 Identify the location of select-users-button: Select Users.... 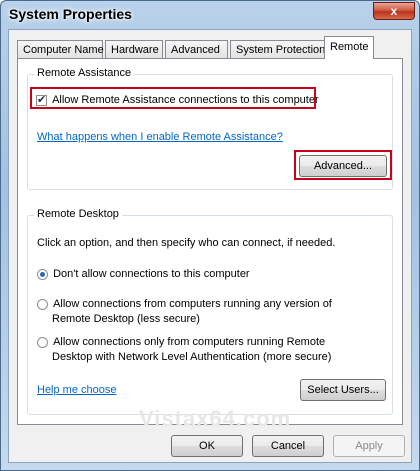
(343, 390).